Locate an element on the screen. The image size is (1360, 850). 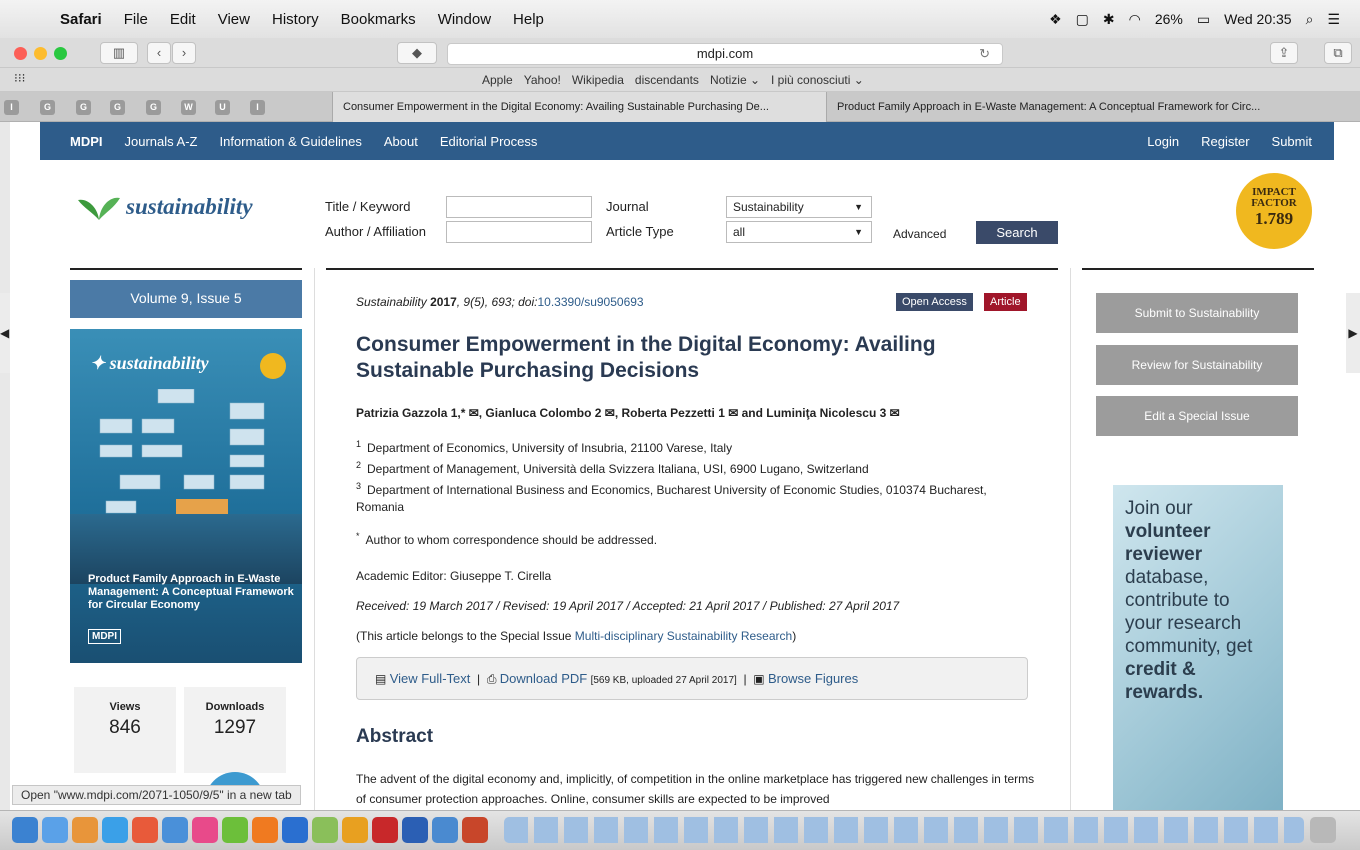
menu-window: Window is located at coordinates (464, 19).